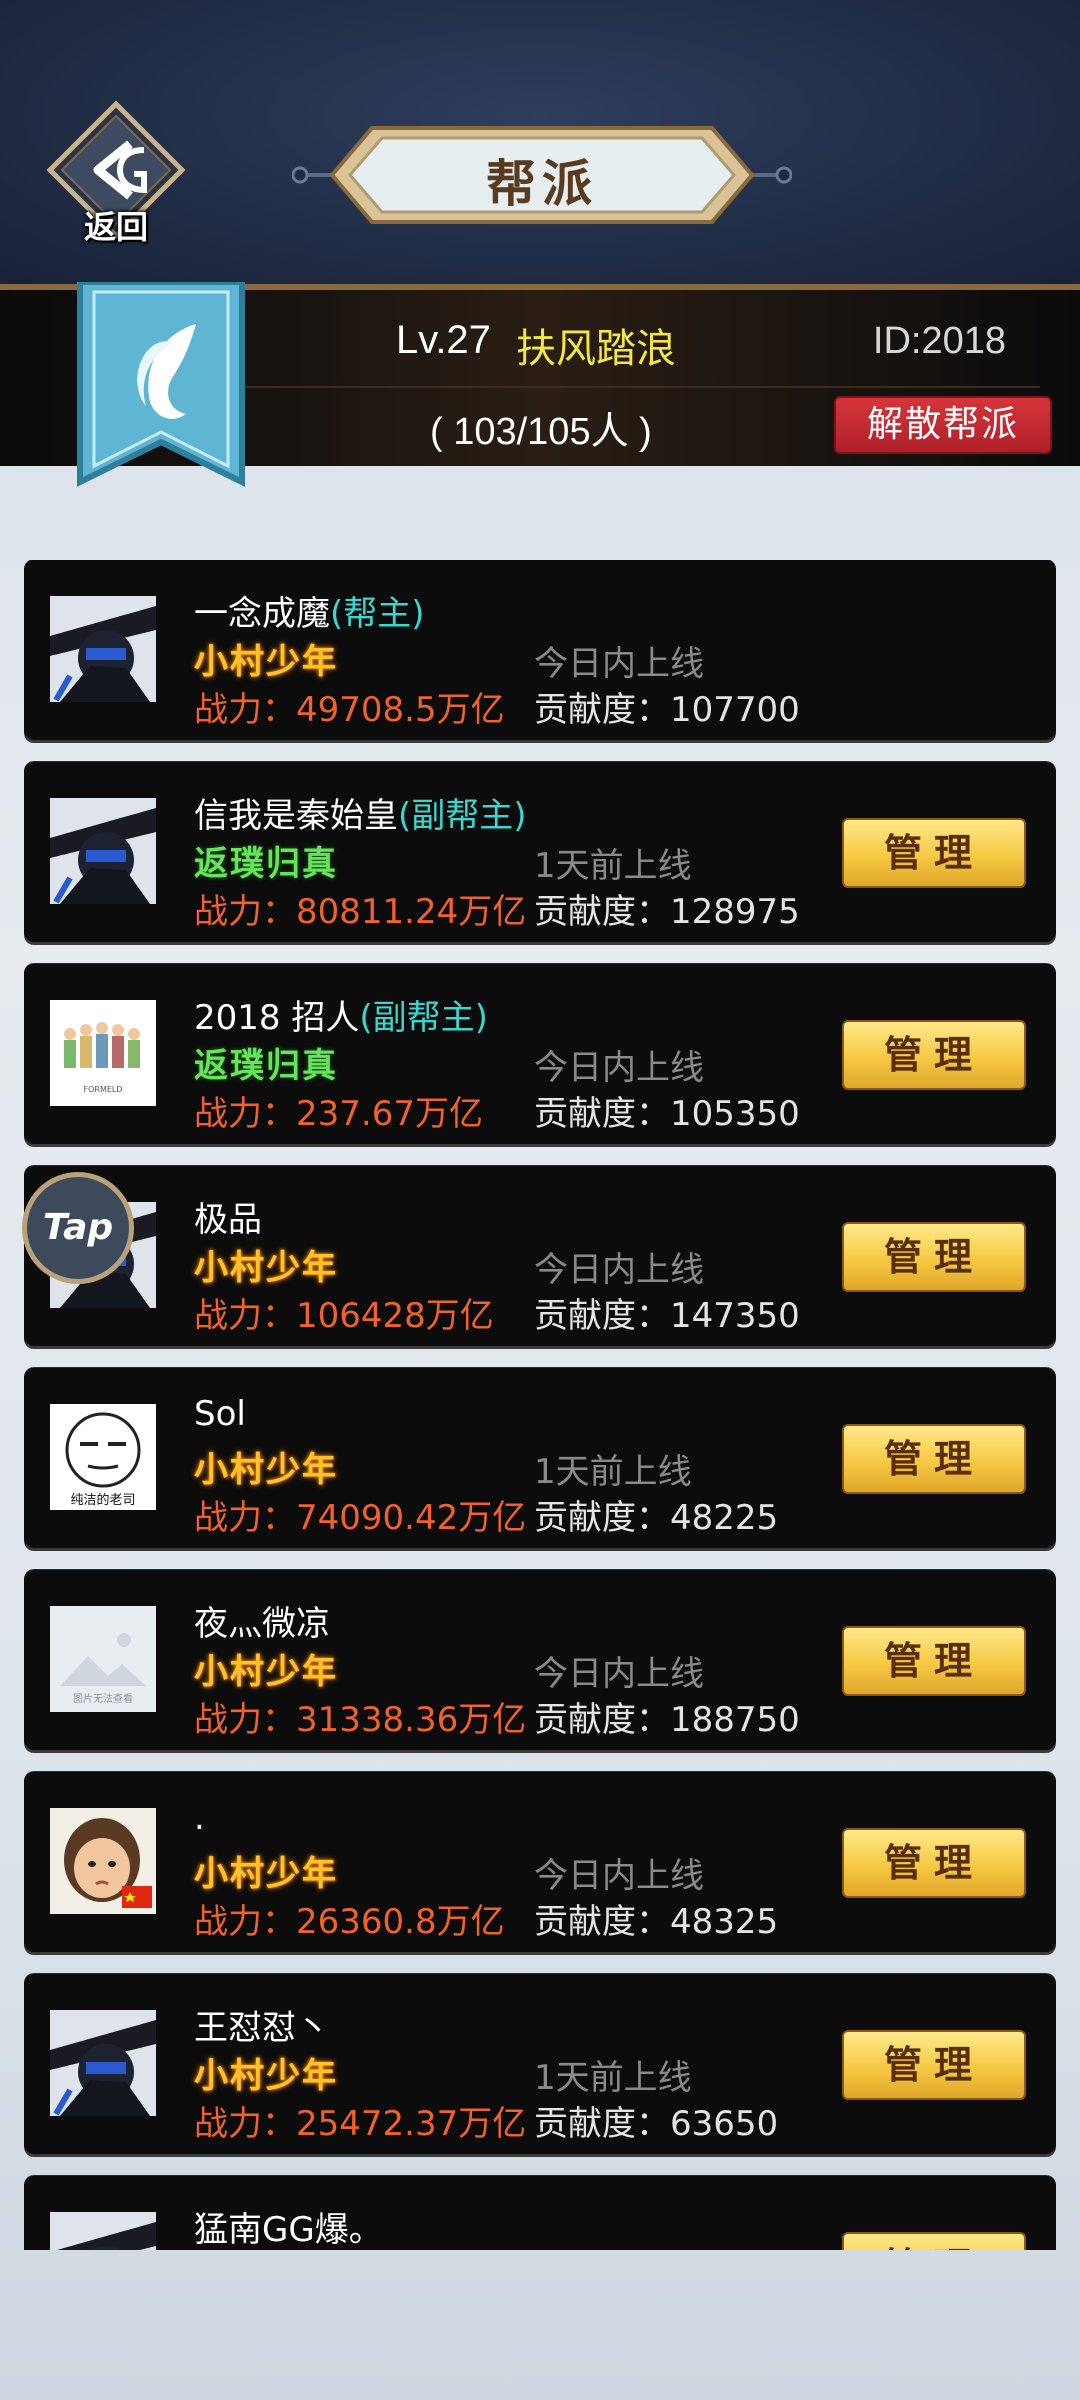 Image resolution: width=1080 pixels, height=2400 pixels. What do you see at coordinates (262, 1624) in the screenshot?
I see `member-name: 夜灬微凉` at bounding box center [262, 1624].